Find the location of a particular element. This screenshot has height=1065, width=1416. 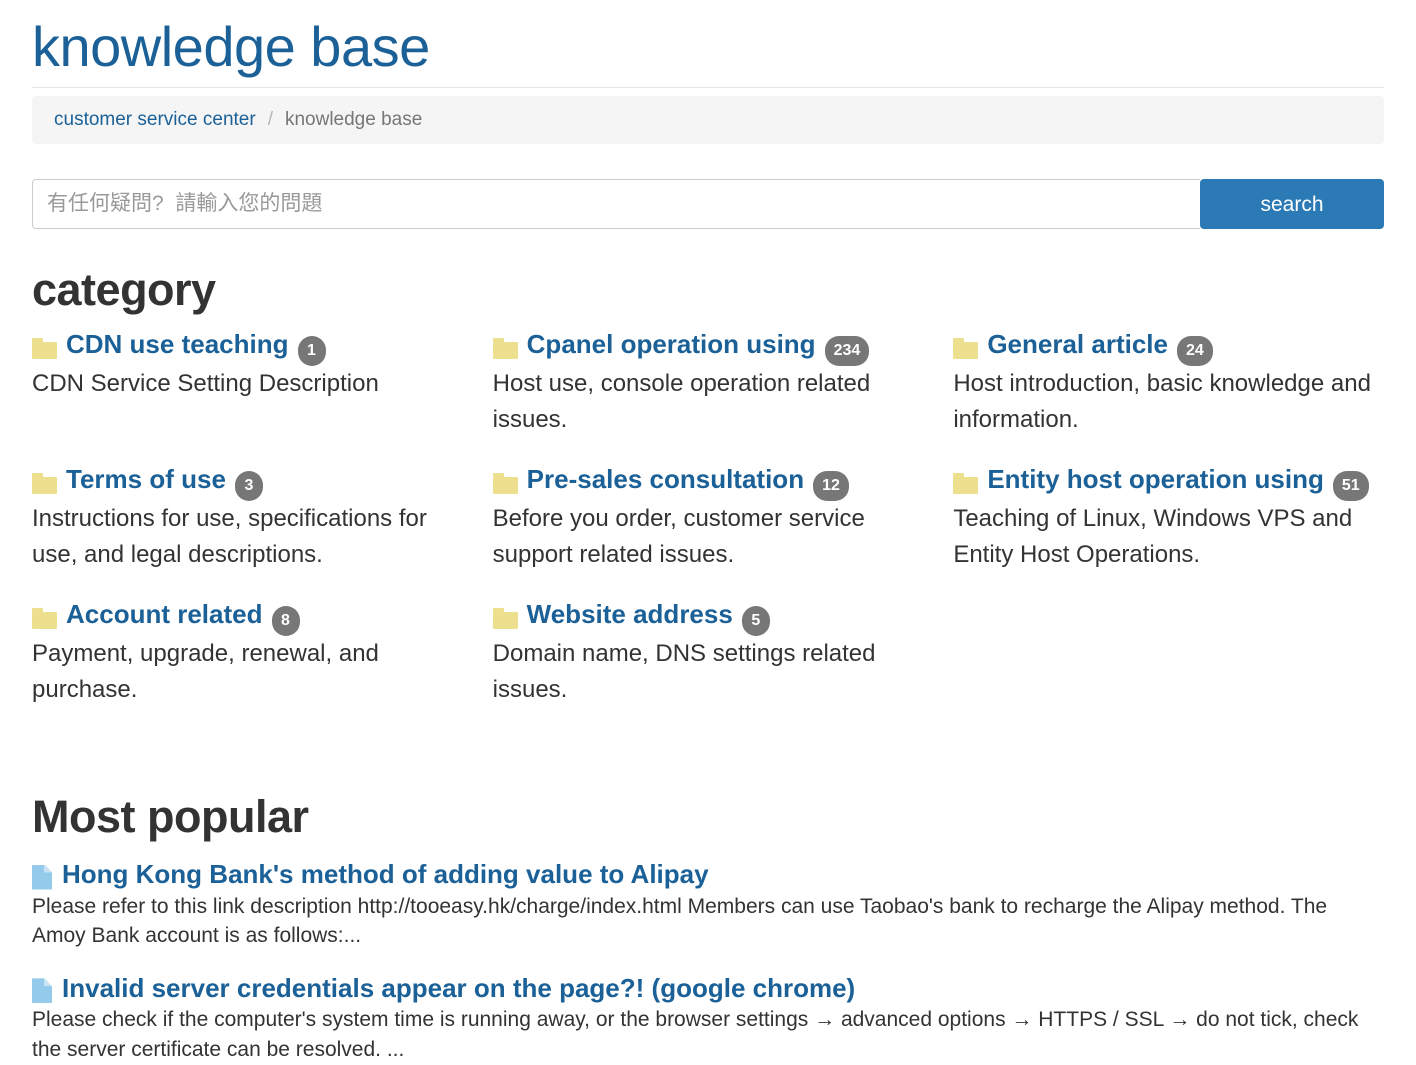

category-header: Website address 5 is located at coordinates (708, 617).